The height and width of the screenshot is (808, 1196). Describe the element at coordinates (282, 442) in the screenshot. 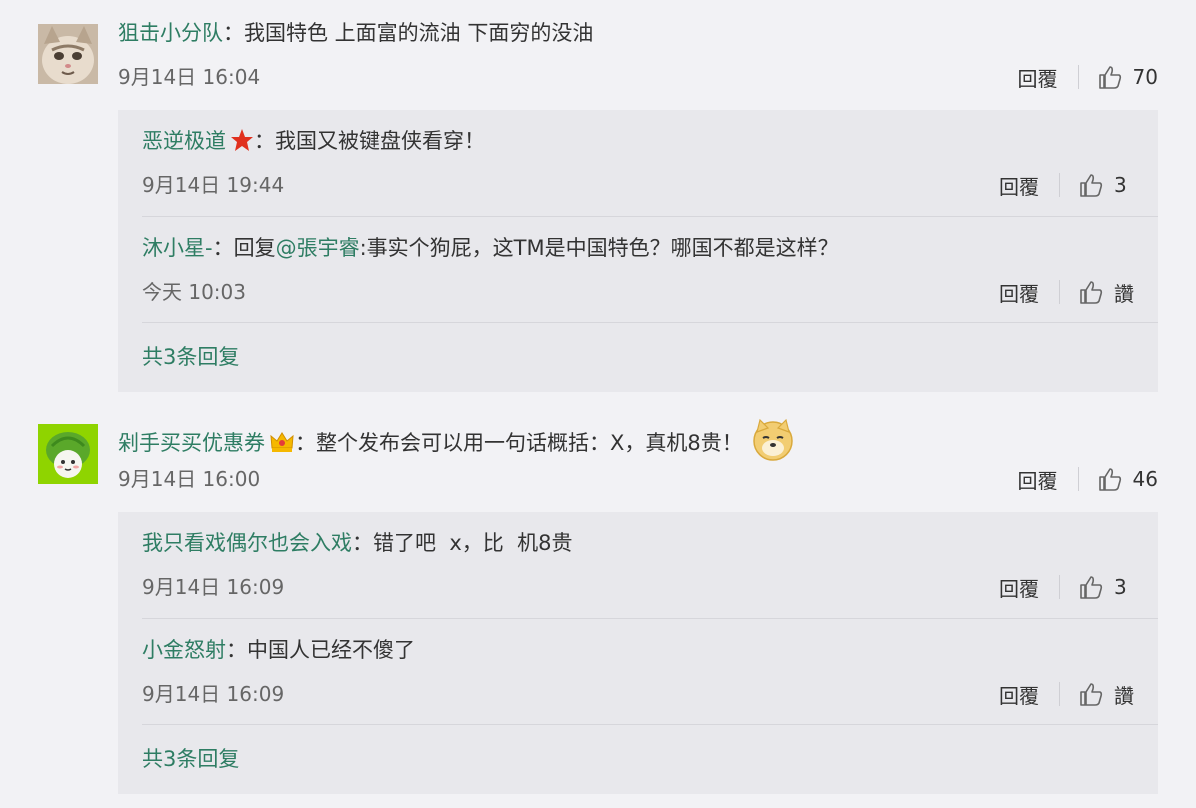

I see `crown-badge-icon` at that location.